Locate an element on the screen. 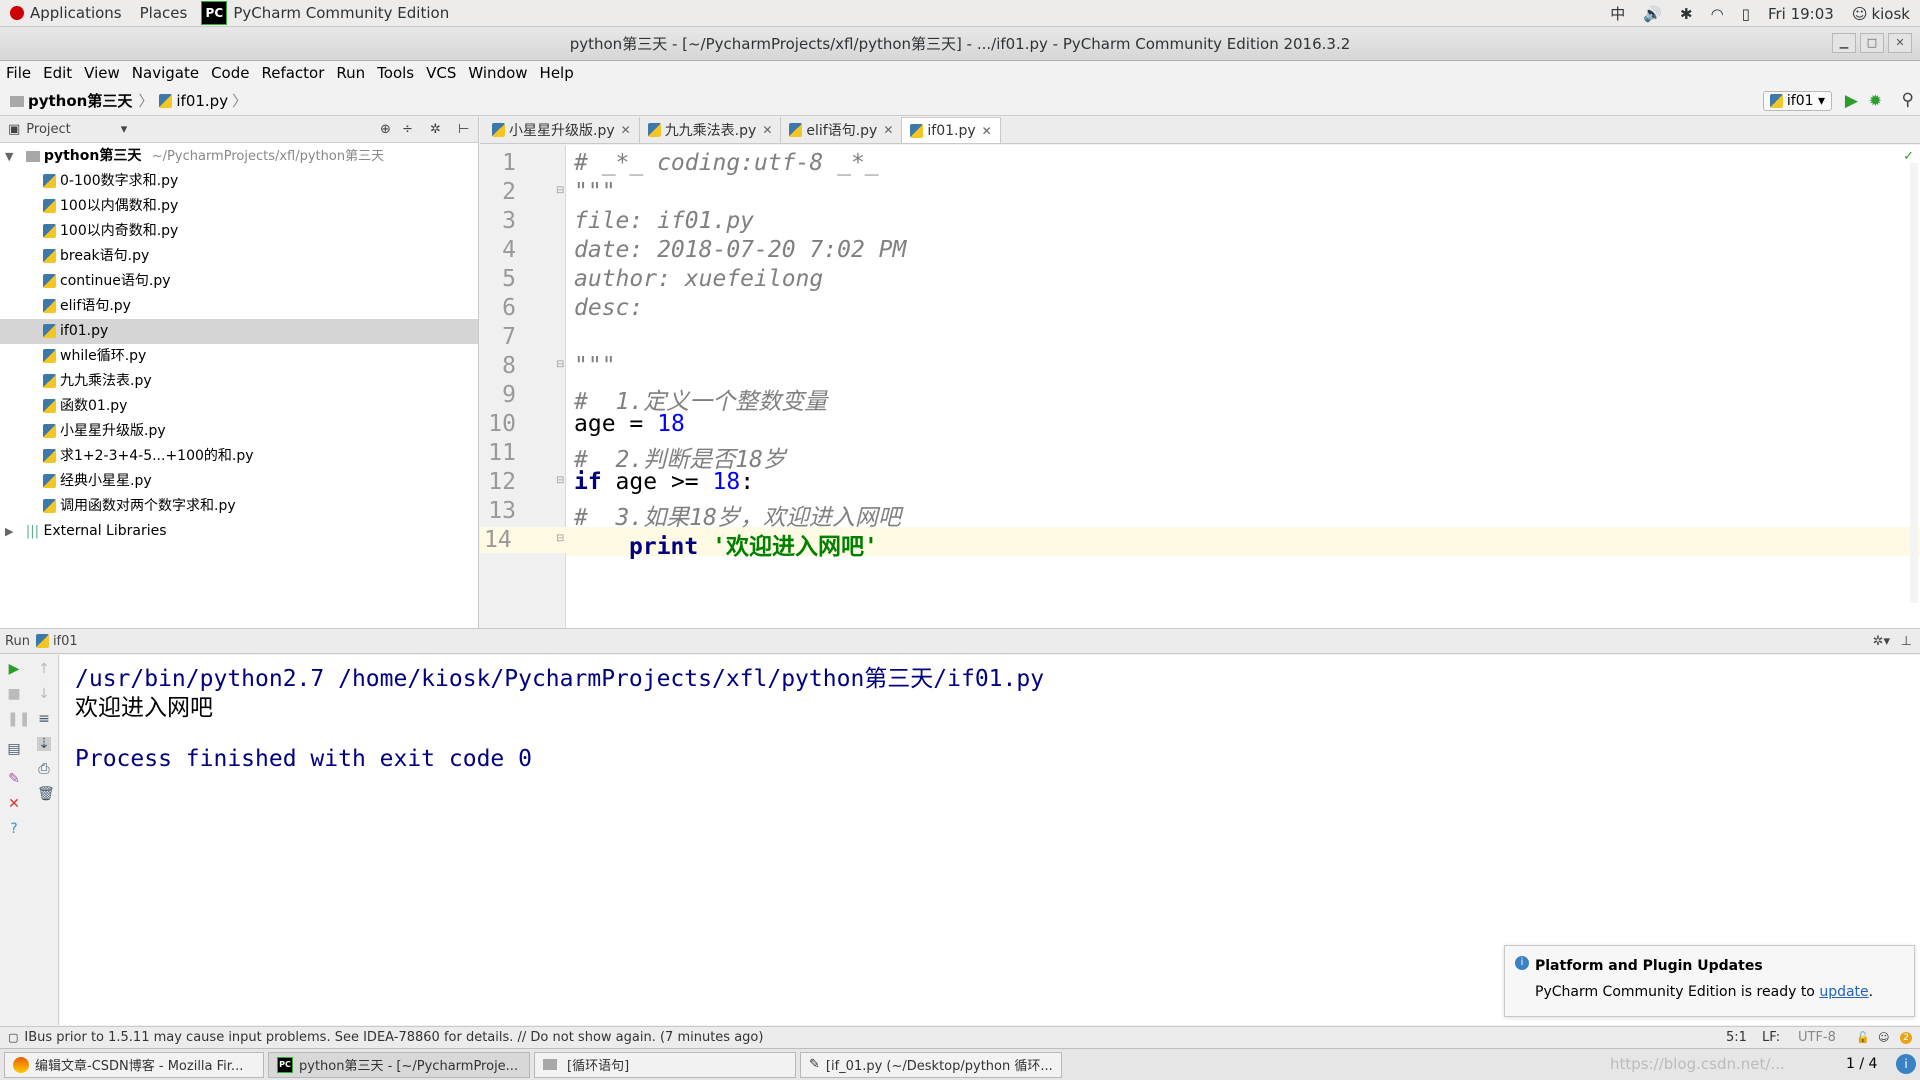  taskbar-item-folder: [循环语句] is located at coordinates (665, 1064).